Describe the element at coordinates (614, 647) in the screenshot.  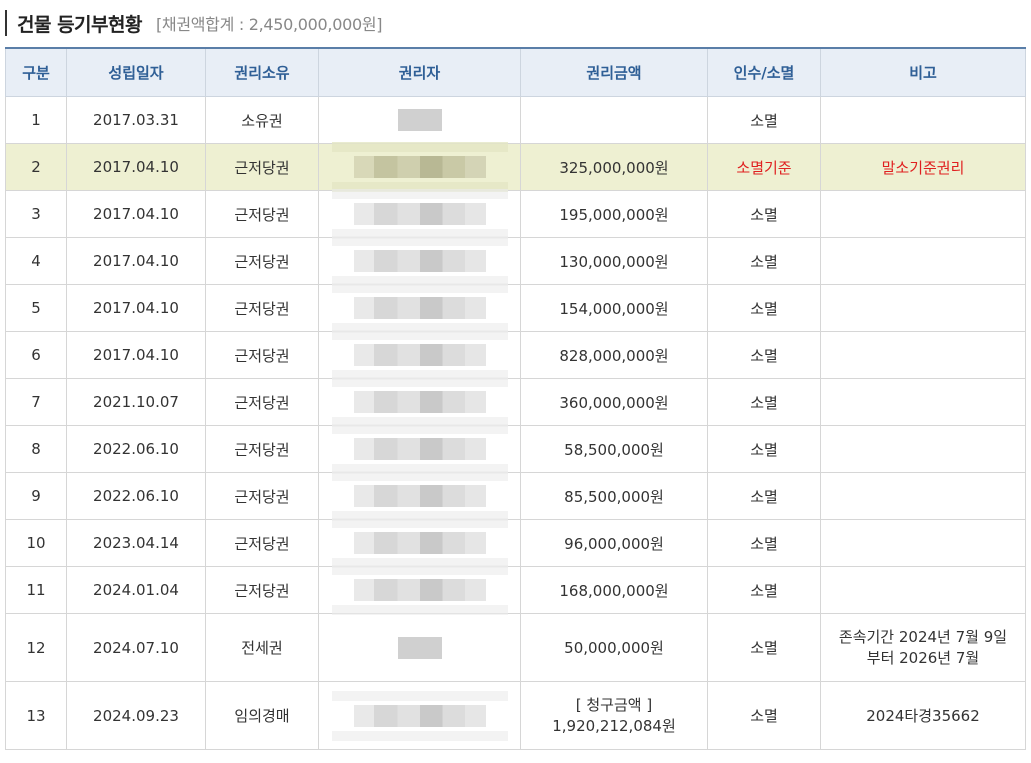
I see `row-amount: 50,000,000원` at that location.